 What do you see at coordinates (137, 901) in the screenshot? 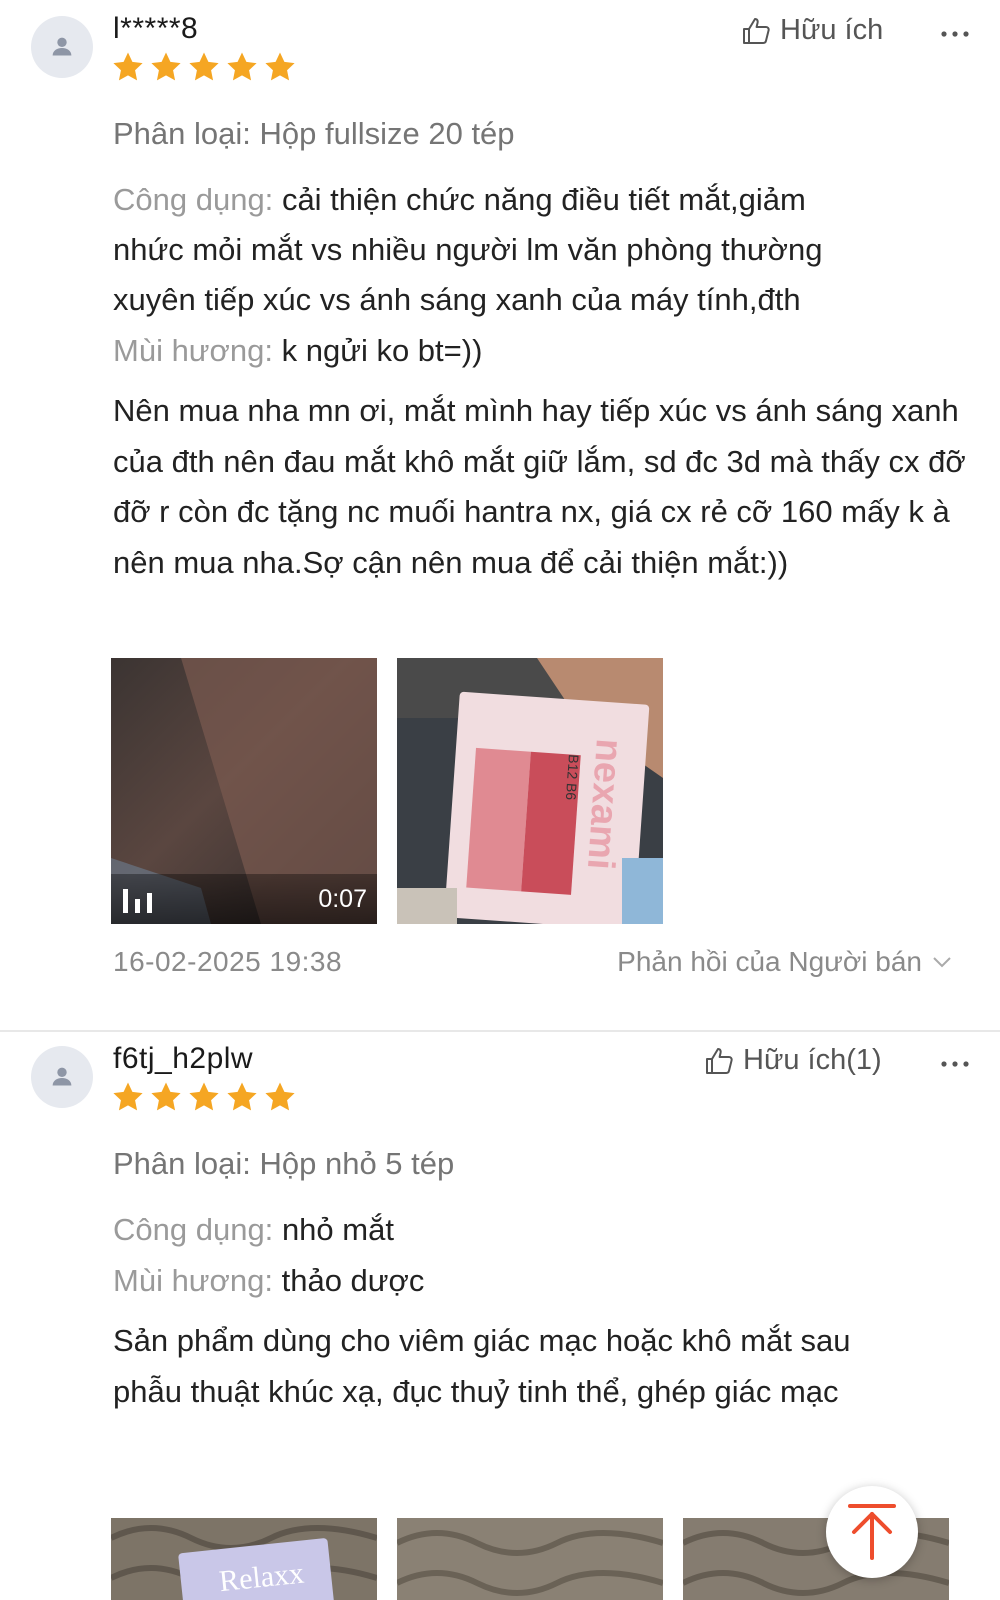
I see `video-icon` at bounding box center [137, 901].